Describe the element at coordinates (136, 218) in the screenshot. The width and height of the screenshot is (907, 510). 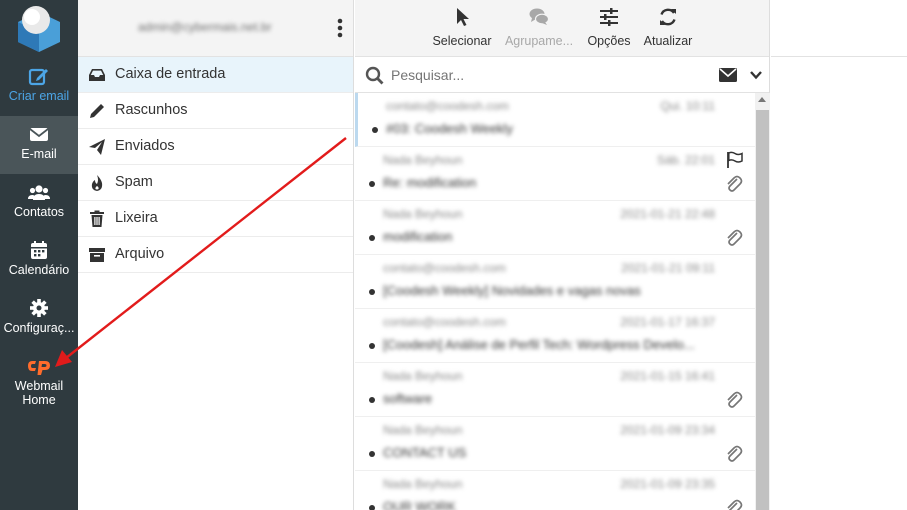
I see `folder-trash-label: Lixeira` at that location.